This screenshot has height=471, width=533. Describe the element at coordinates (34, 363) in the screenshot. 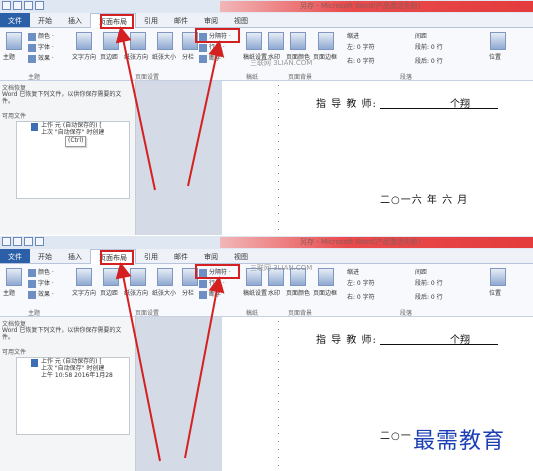

I see `word-doc-icon` at that location.